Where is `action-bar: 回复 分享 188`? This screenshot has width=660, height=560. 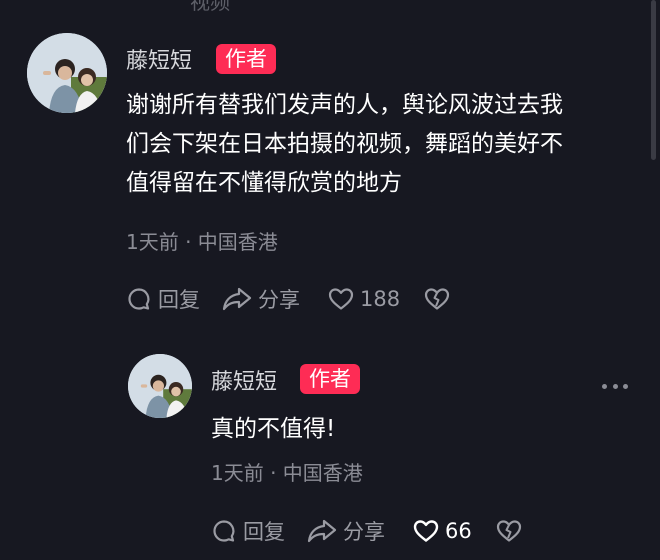 action-bar: 回复 分享 188 is located at coordinates (288, 299).